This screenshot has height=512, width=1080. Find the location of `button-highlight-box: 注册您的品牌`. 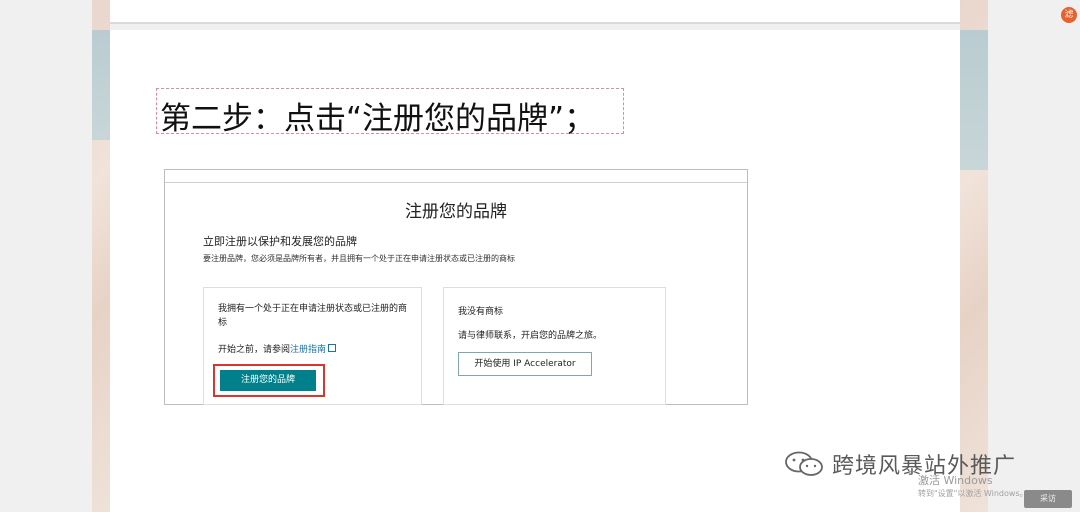

button-highlight-box: 注册您的品牌 is located at coordinates (269, 380).